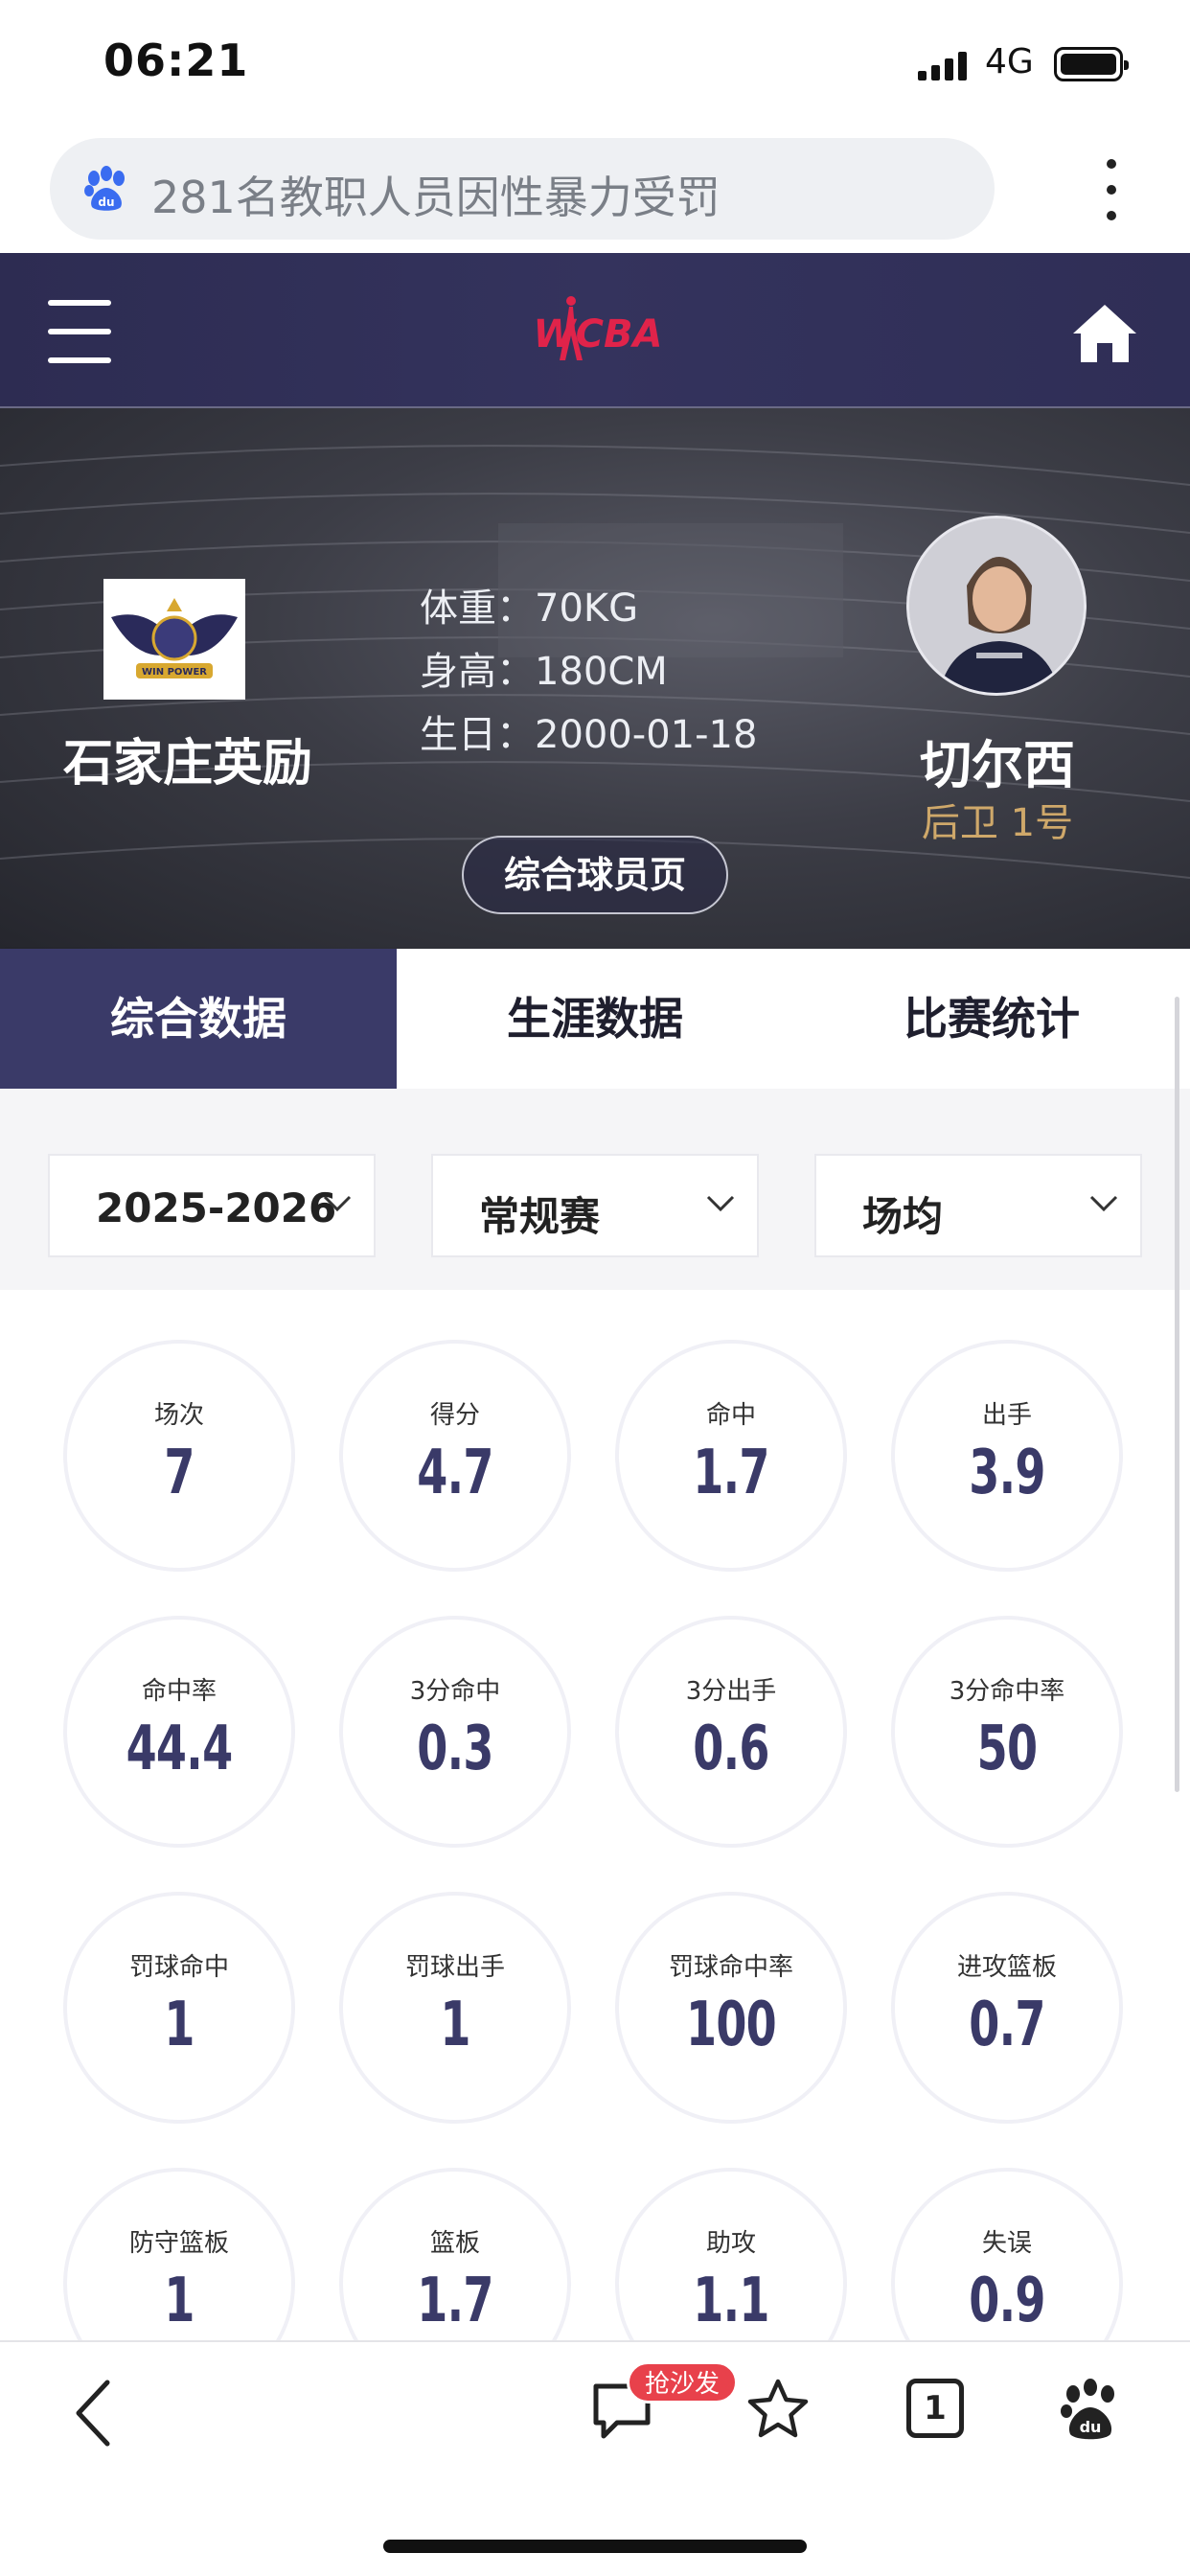 The image size is (1190, 2576). I want to click on status-time: 06:21, so click(176, 60).